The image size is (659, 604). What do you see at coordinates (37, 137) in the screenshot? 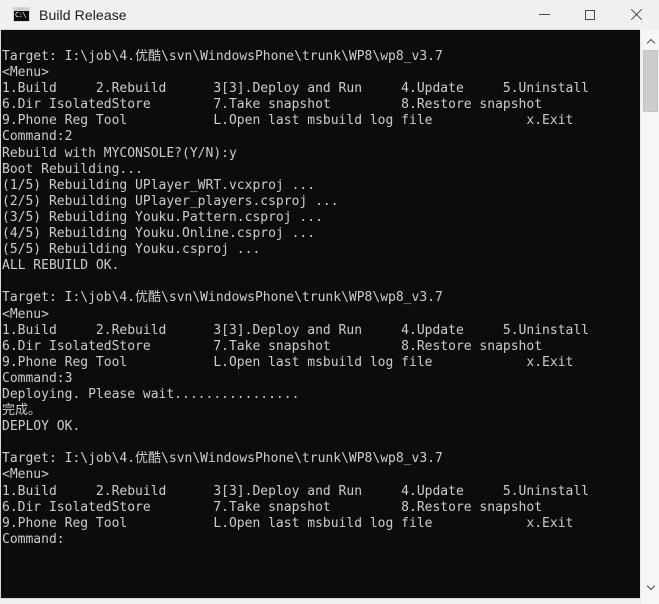
I see `console-line: Command:2` at bounding box center [37, 137].